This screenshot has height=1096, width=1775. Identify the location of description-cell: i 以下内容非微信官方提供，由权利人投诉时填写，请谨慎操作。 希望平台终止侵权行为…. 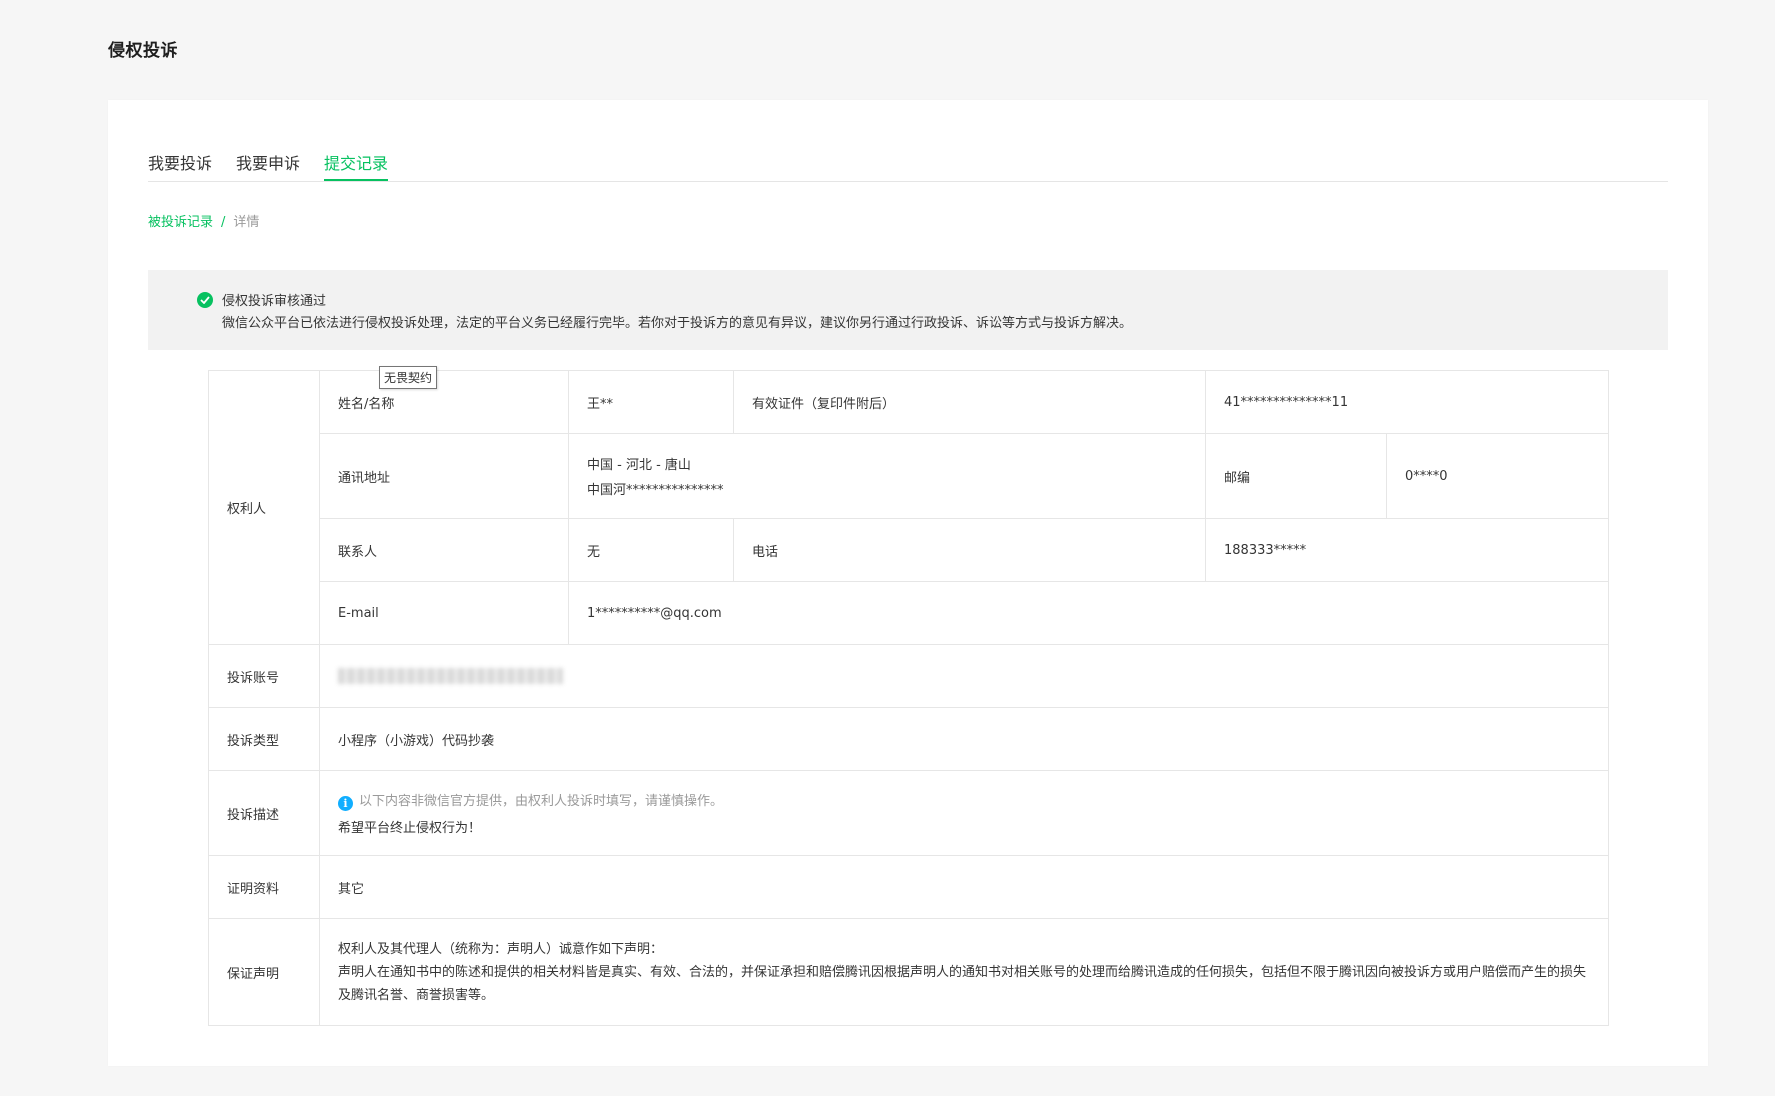
(964, 813).